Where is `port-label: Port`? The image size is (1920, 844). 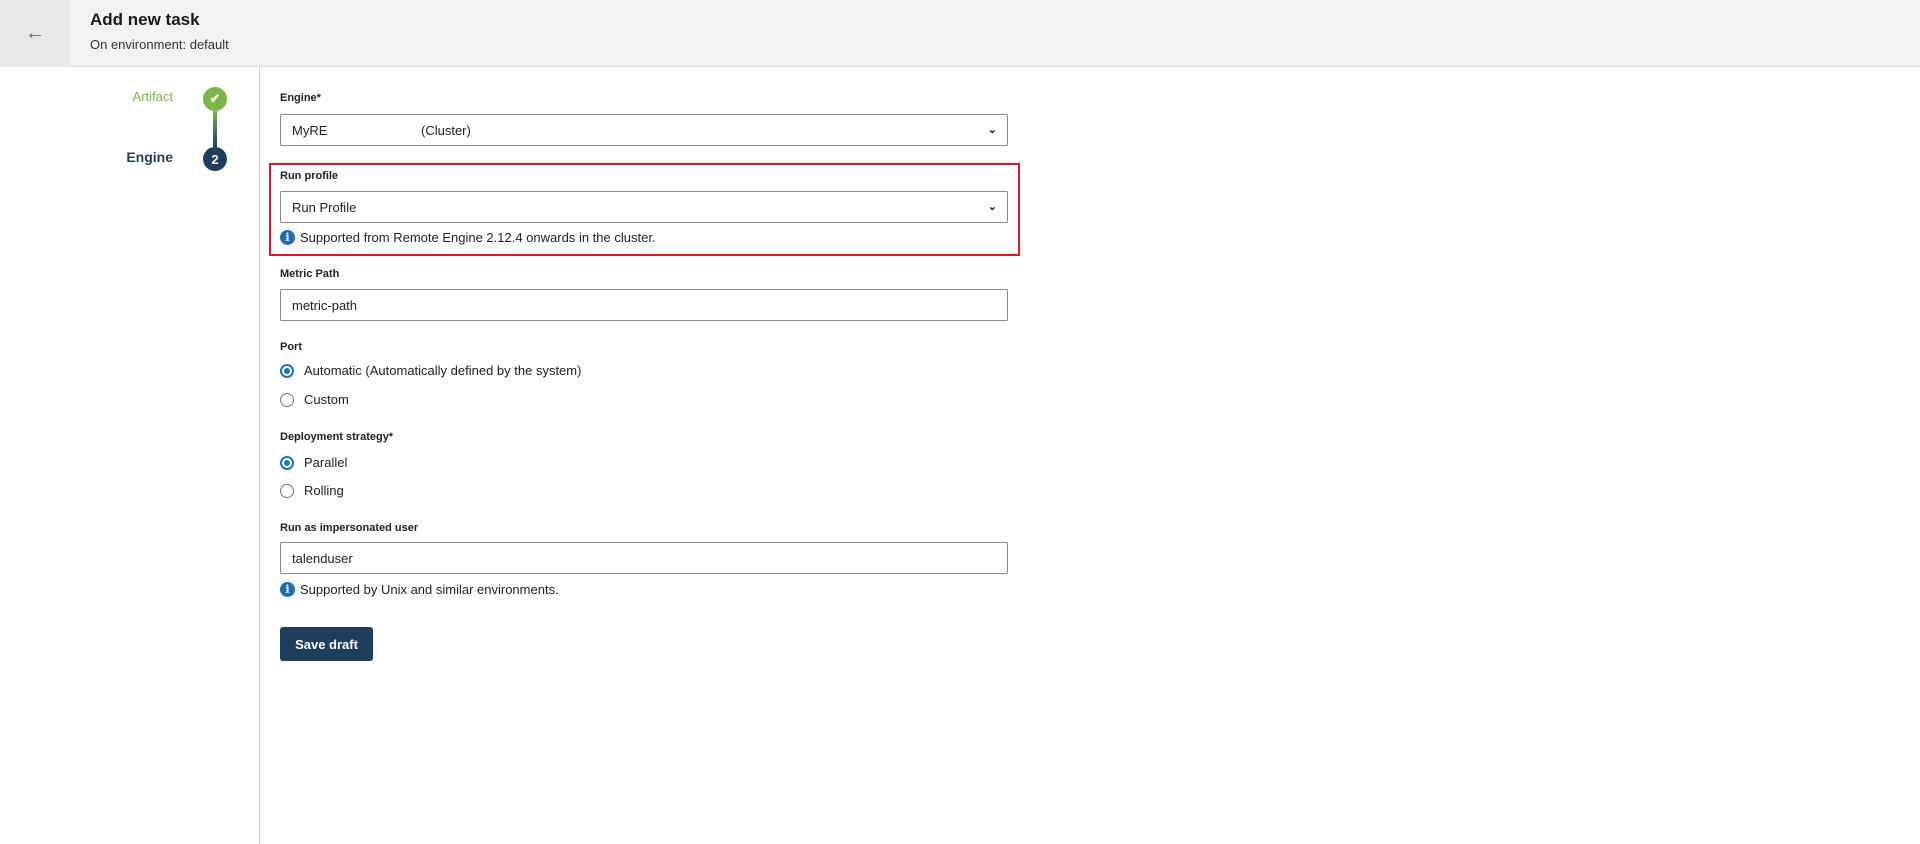 port-label: Port is located at coordinates (291, 347).